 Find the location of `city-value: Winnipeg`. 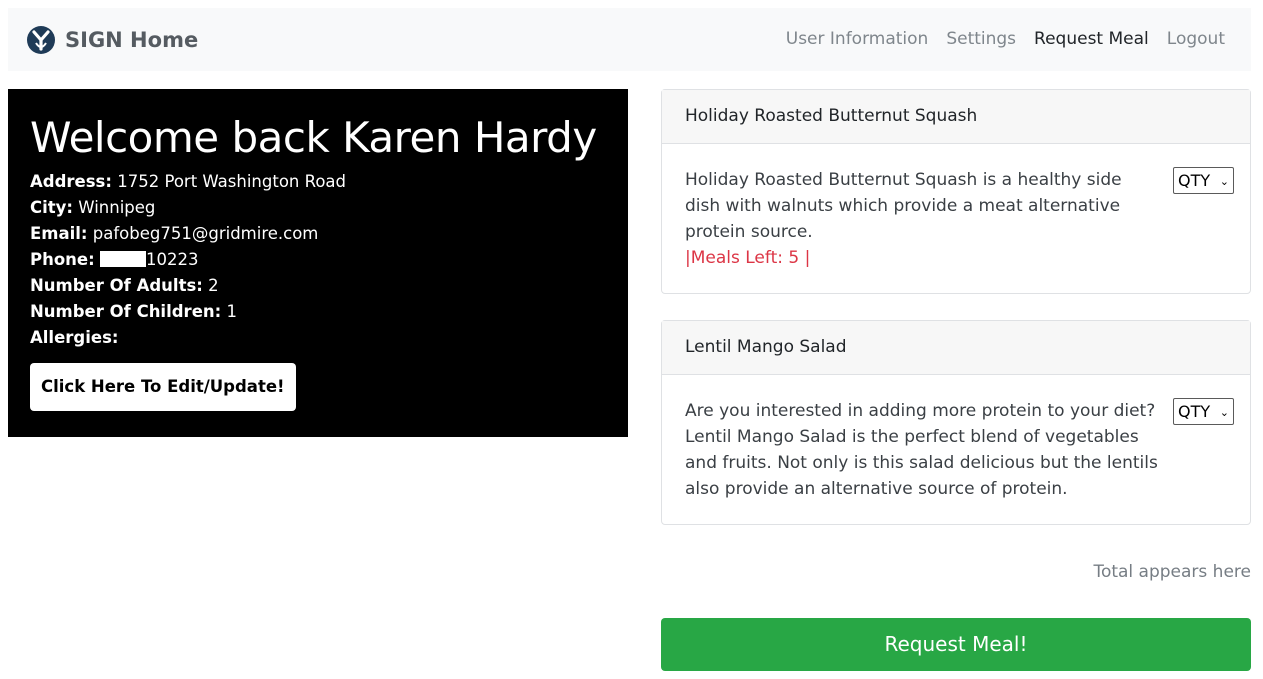

city-value: Winnipeg is located at coordinates (117, 207).